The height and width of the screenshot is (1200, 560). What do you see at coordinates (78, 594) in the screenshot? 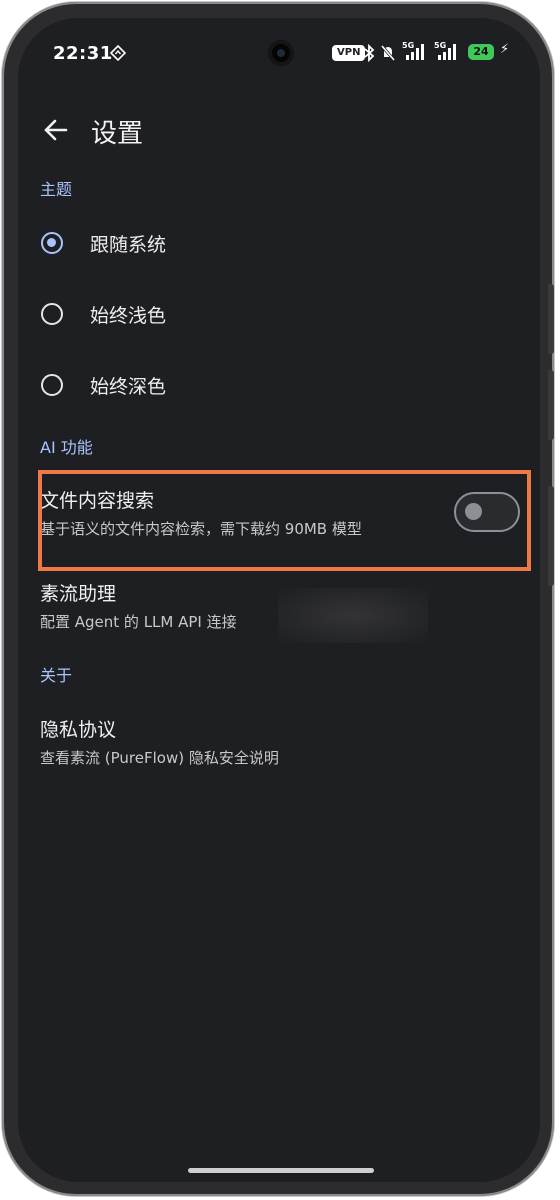
I see `setting-title: 素流助理` at bounding box center [78, 594].